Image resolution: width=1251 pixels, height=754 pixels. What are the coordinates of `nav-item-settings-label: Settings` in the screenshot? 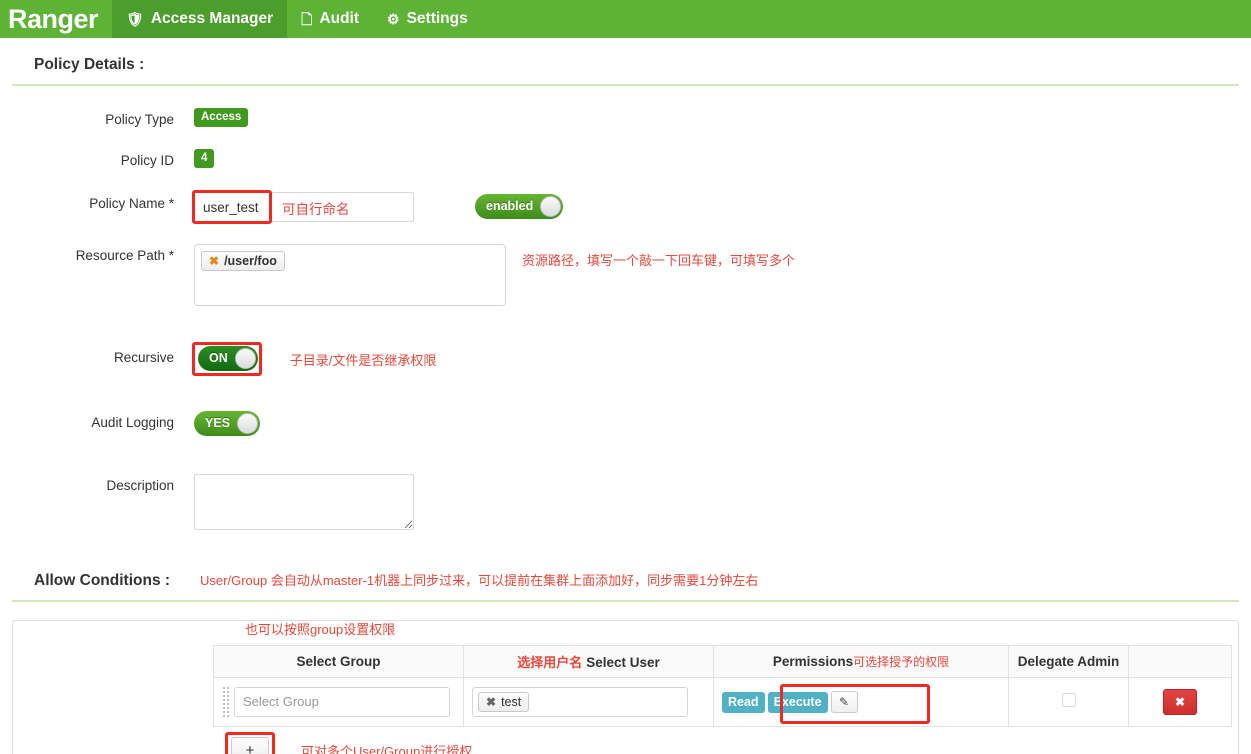 It's located at (437, 18).